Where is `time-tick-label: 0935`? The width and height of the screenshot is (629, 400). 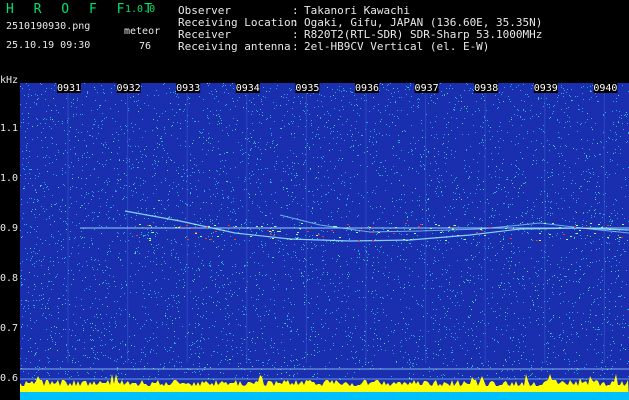
time-tick-label: 0935 is located at coordinates (307, 88).